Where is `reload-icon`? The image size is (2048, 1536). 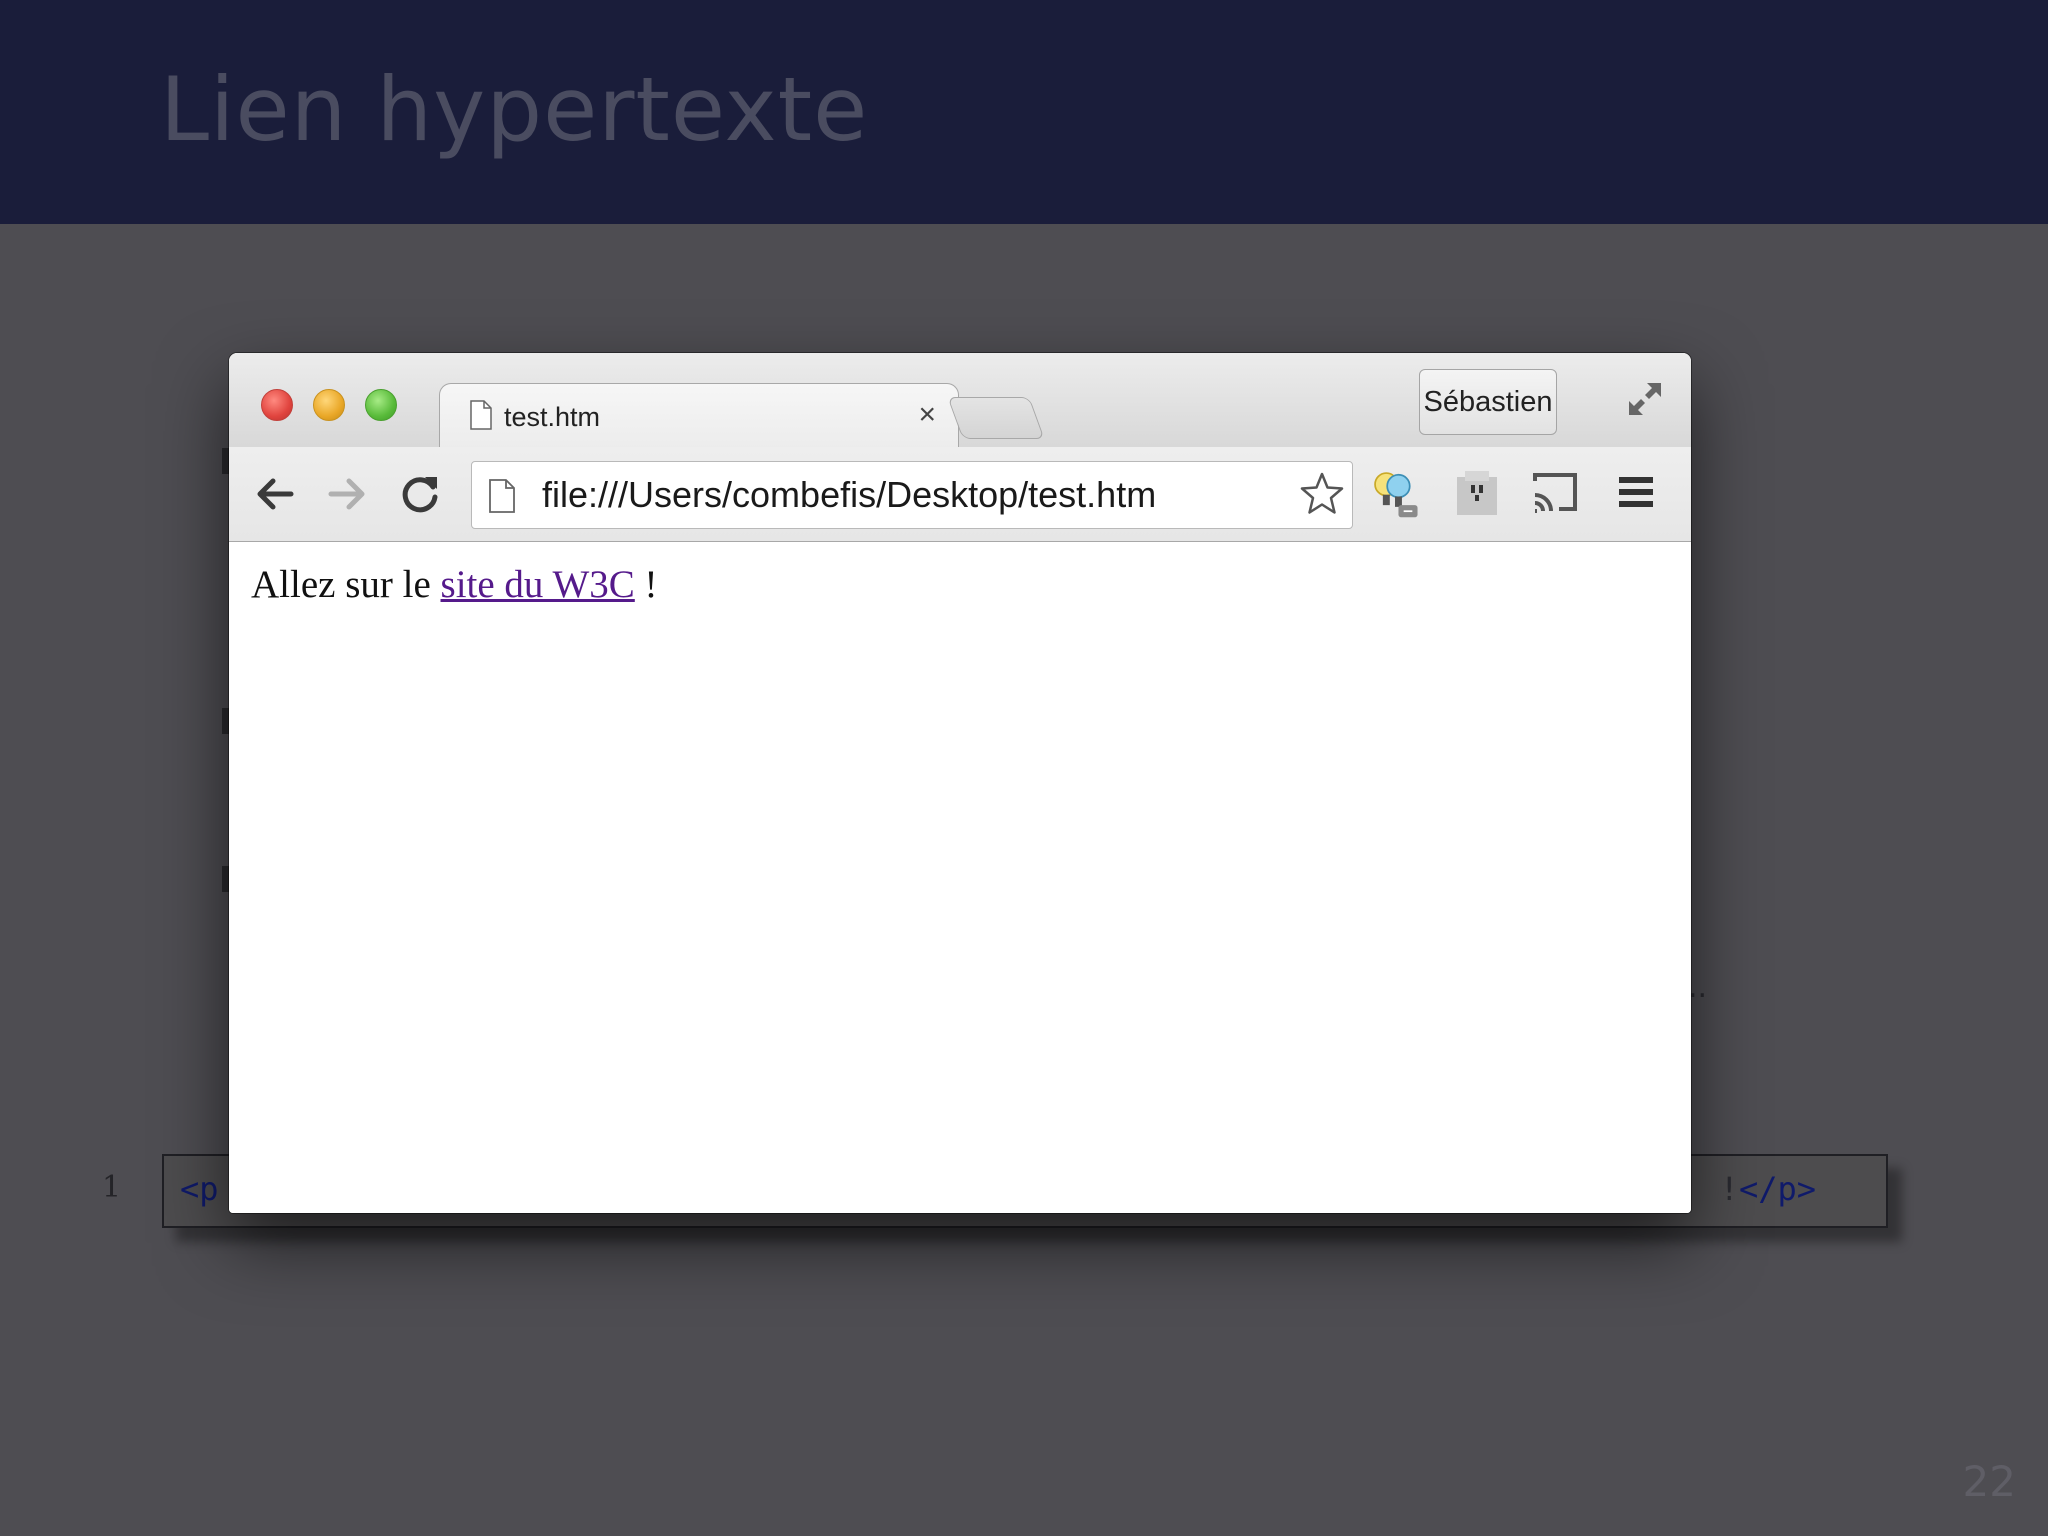
reload-icon is located at coordinates (420, 494).